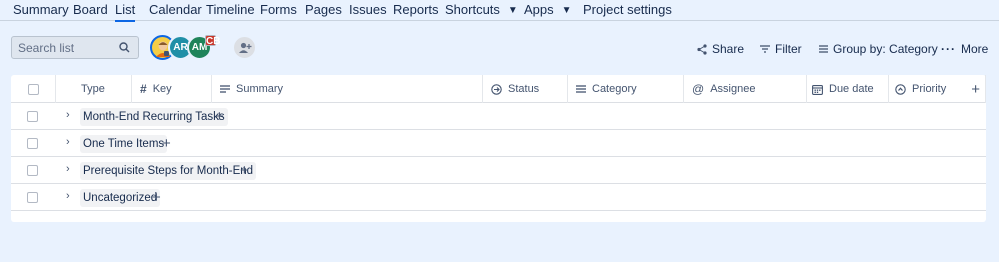  I want to click on column-status: Status, so click(525, 89).